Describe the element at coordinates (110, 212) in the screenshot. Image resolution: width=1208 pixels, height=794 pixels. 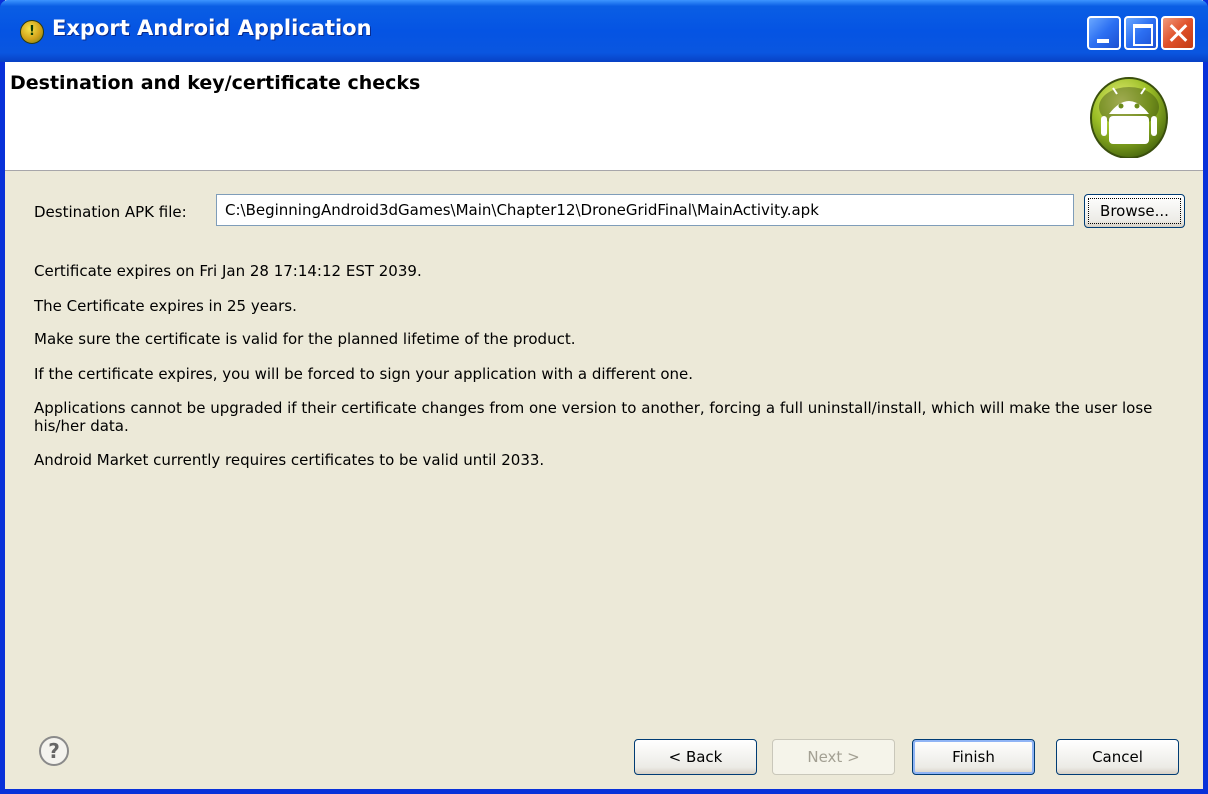
I see `destination-label: Destination APK file:` at that location.